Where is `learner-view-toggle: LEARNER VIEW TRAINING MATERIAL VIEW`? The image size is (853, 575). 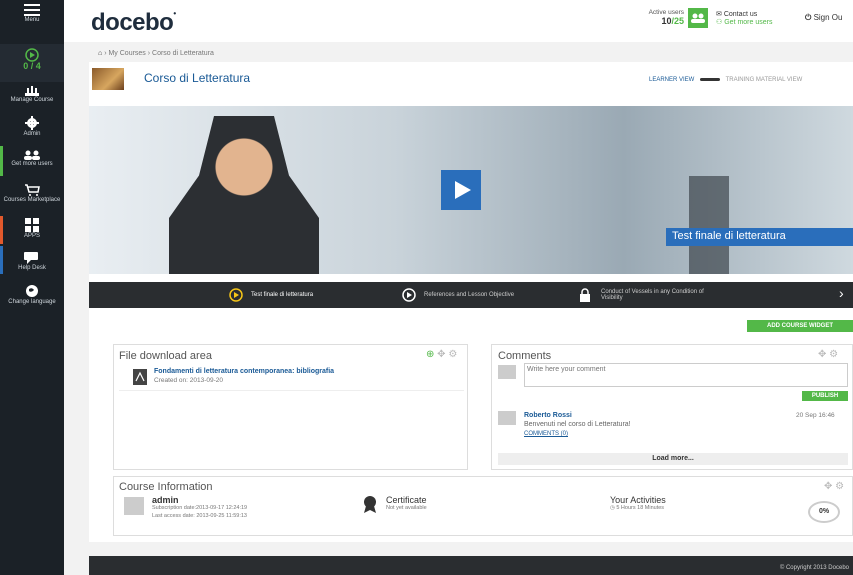 learner-view-toggle: LEARNER VIEW TRAINING MATERIAL VIEW is located at coordinates (725, 80).